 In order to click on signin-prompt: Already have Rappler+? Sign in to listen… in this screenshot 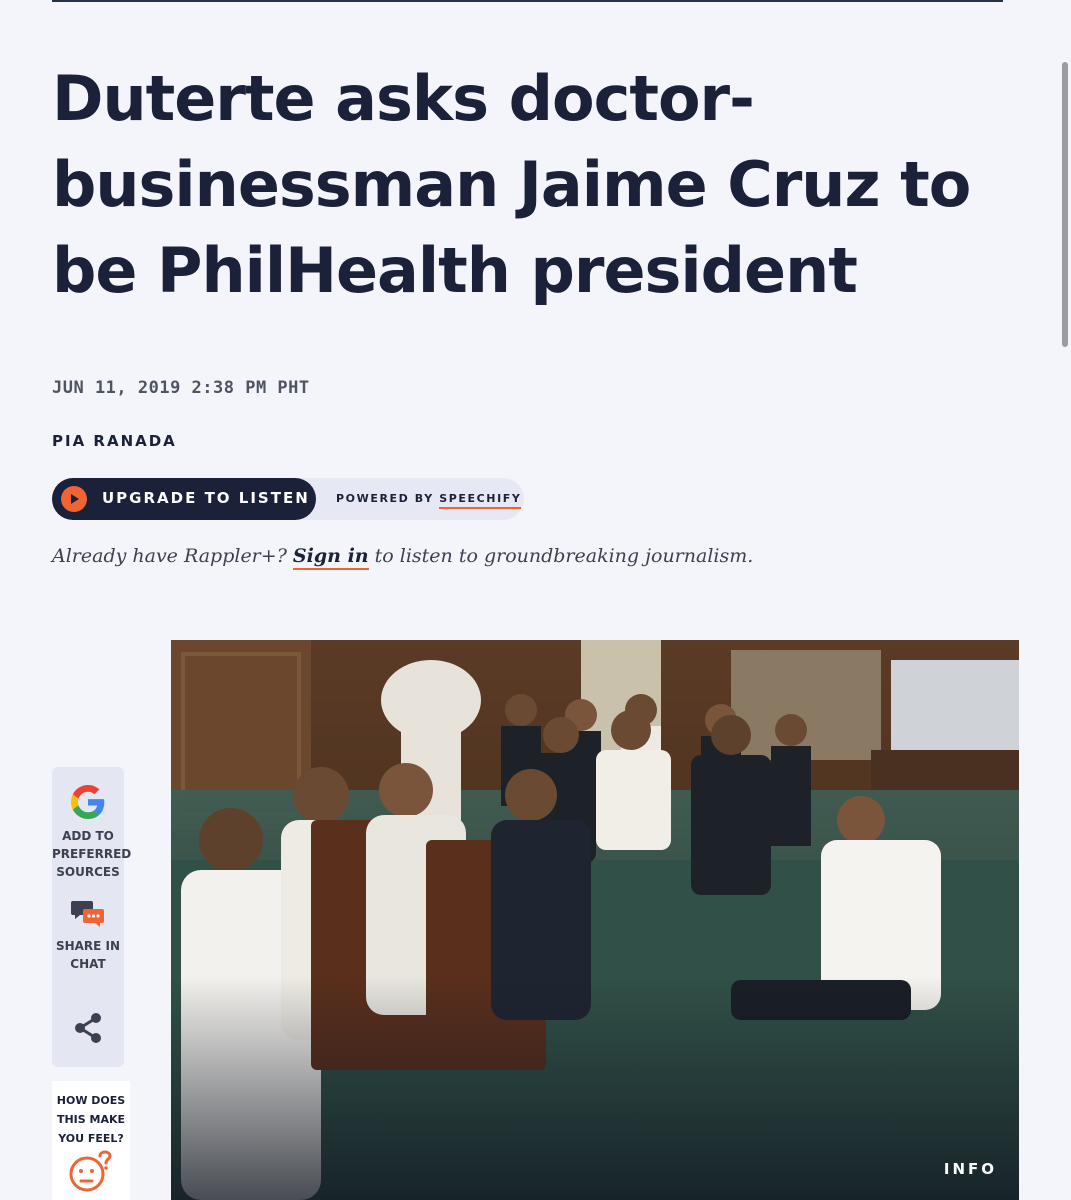, I will do `click(403, 557)`.